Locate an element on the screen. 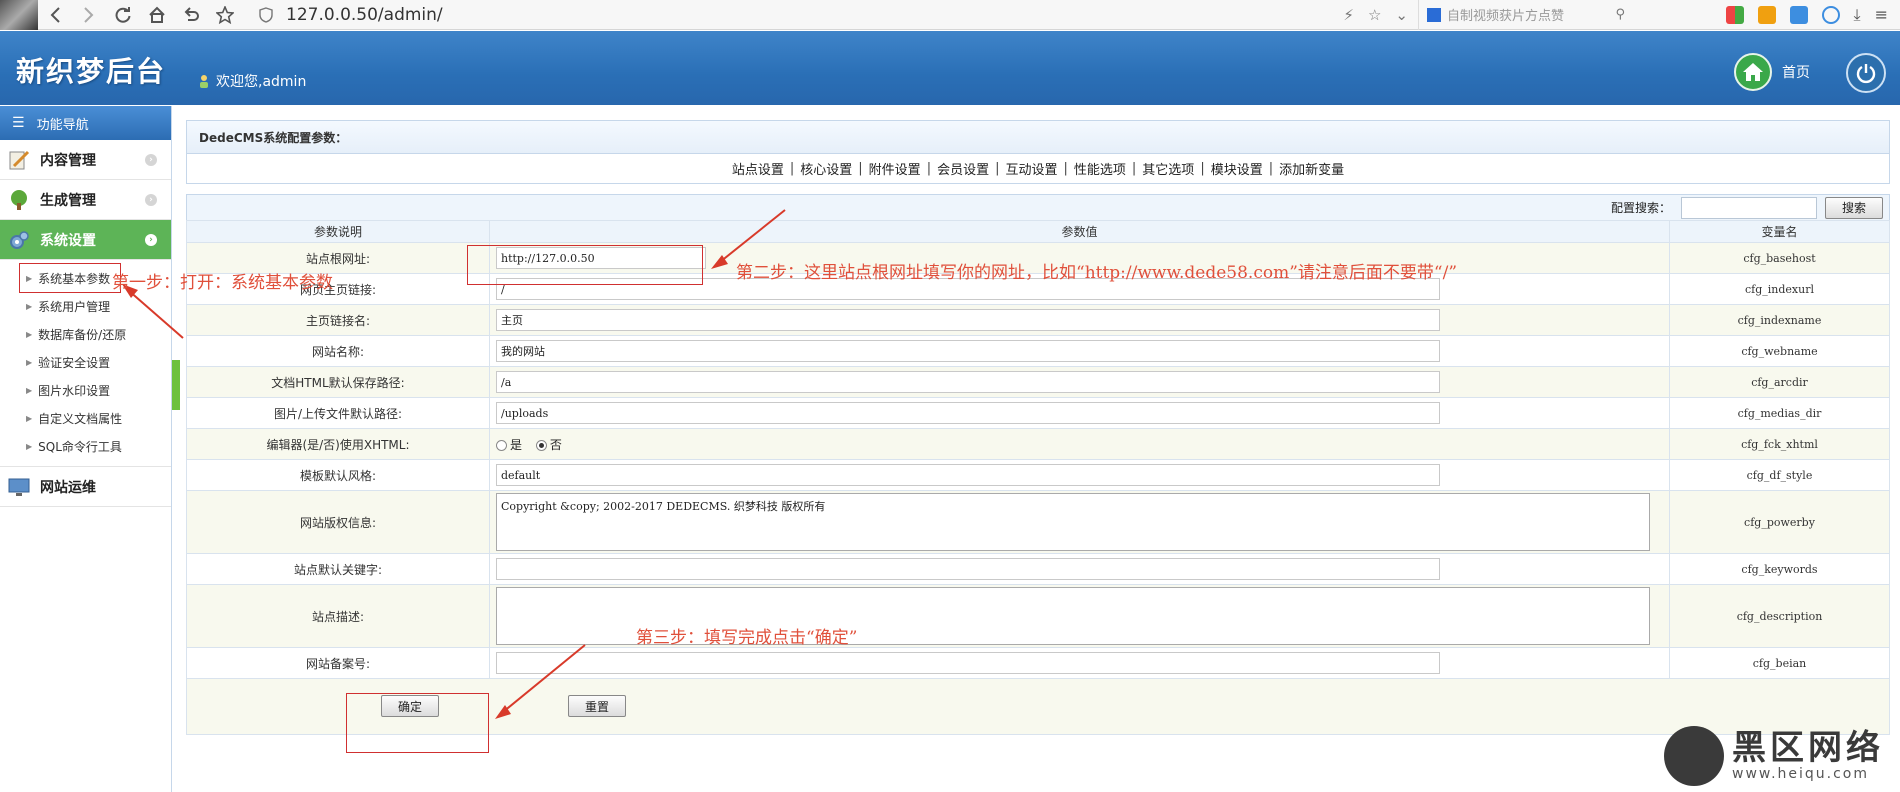  xhtml-yes-radio is located at coordinates (501, 445).